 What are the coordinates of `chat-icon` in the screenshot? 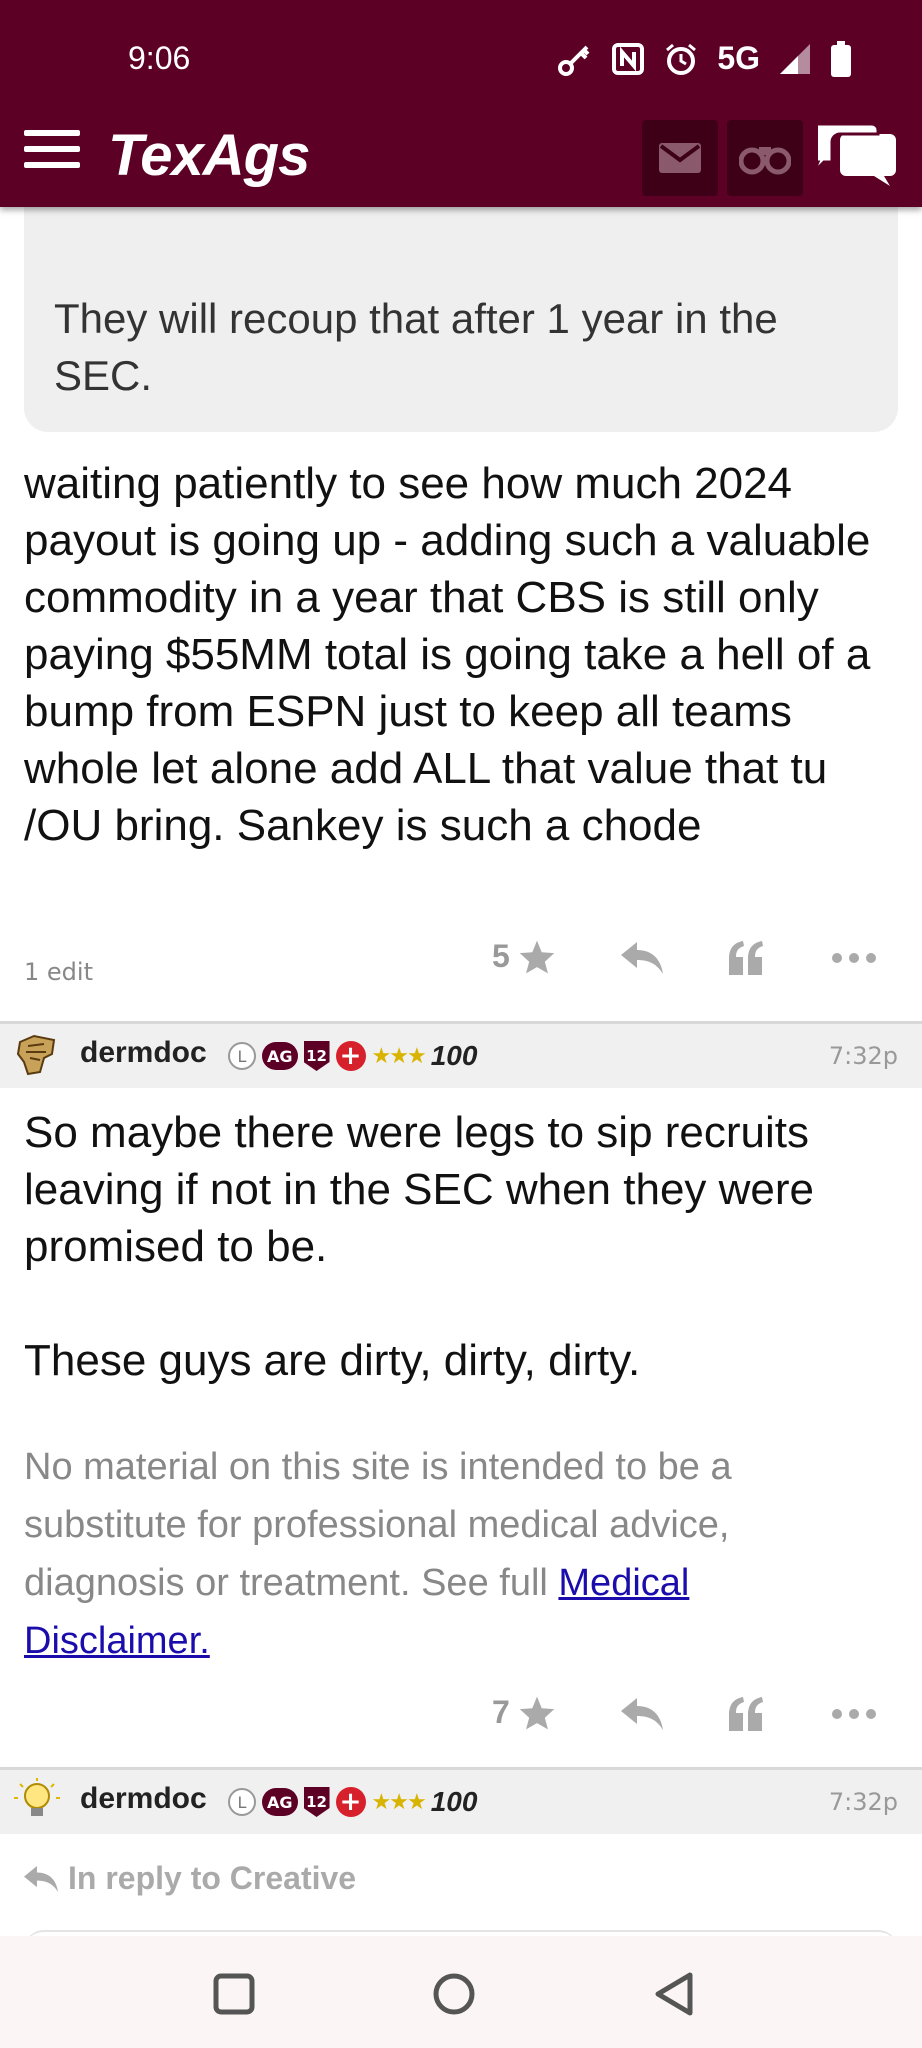 It's located at (853, 154).